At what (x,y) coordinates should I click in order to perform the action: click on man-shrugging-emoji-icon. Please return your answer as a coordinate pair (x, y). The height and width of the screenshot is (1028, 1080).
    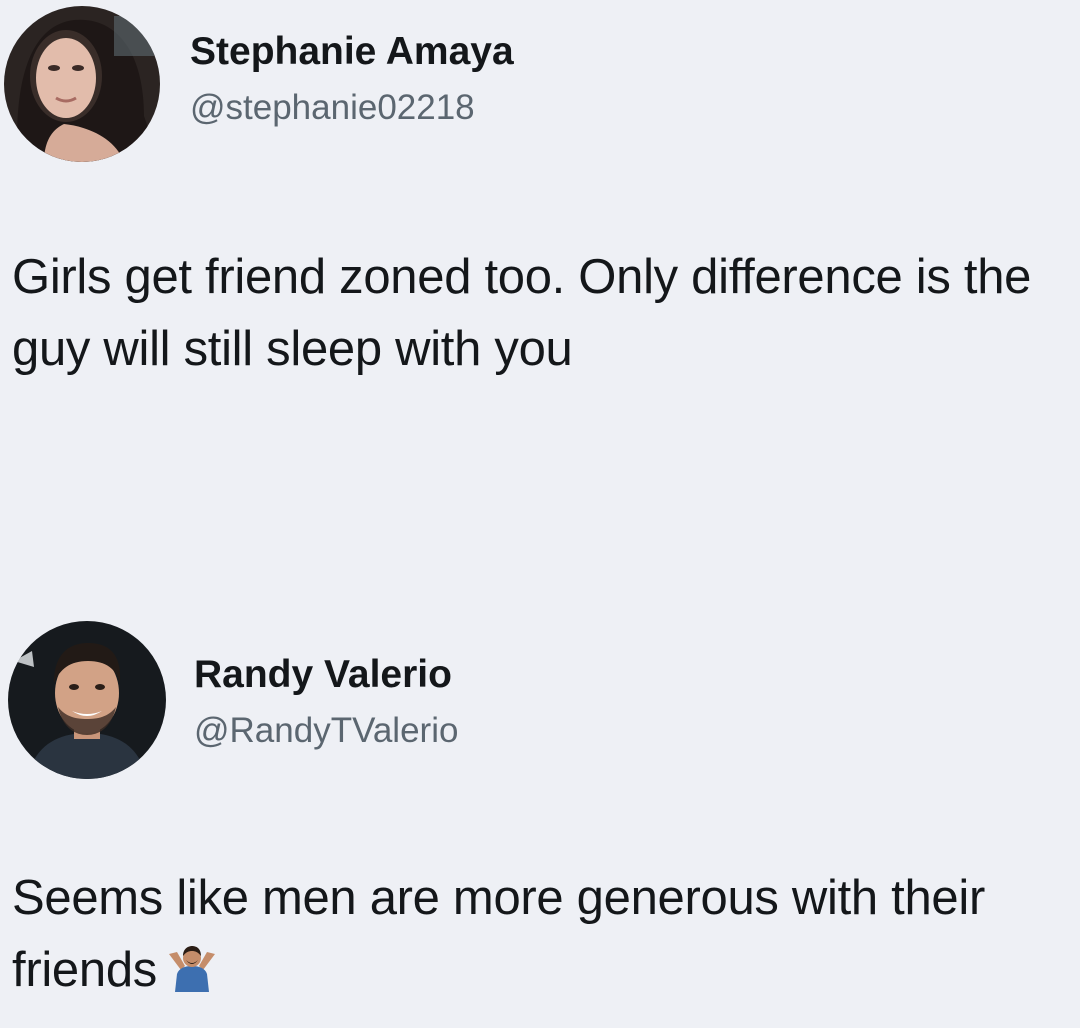
    Looking at the image, I should click on (192, 976).